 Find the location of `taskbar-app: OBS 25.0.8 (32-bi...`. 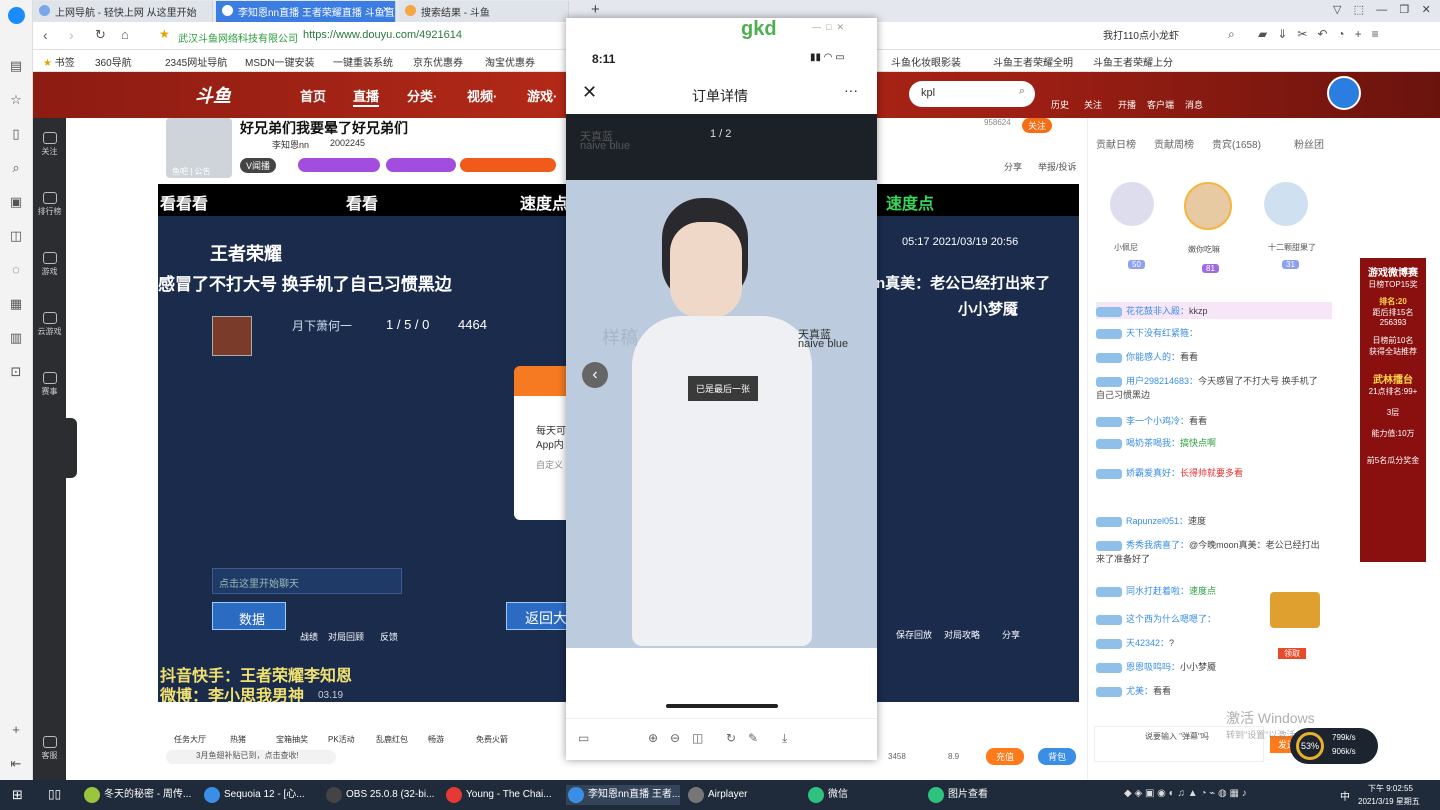

taskbar-app: OBS 25.0.8 (32-bi... is located at coordinates (379, 795).